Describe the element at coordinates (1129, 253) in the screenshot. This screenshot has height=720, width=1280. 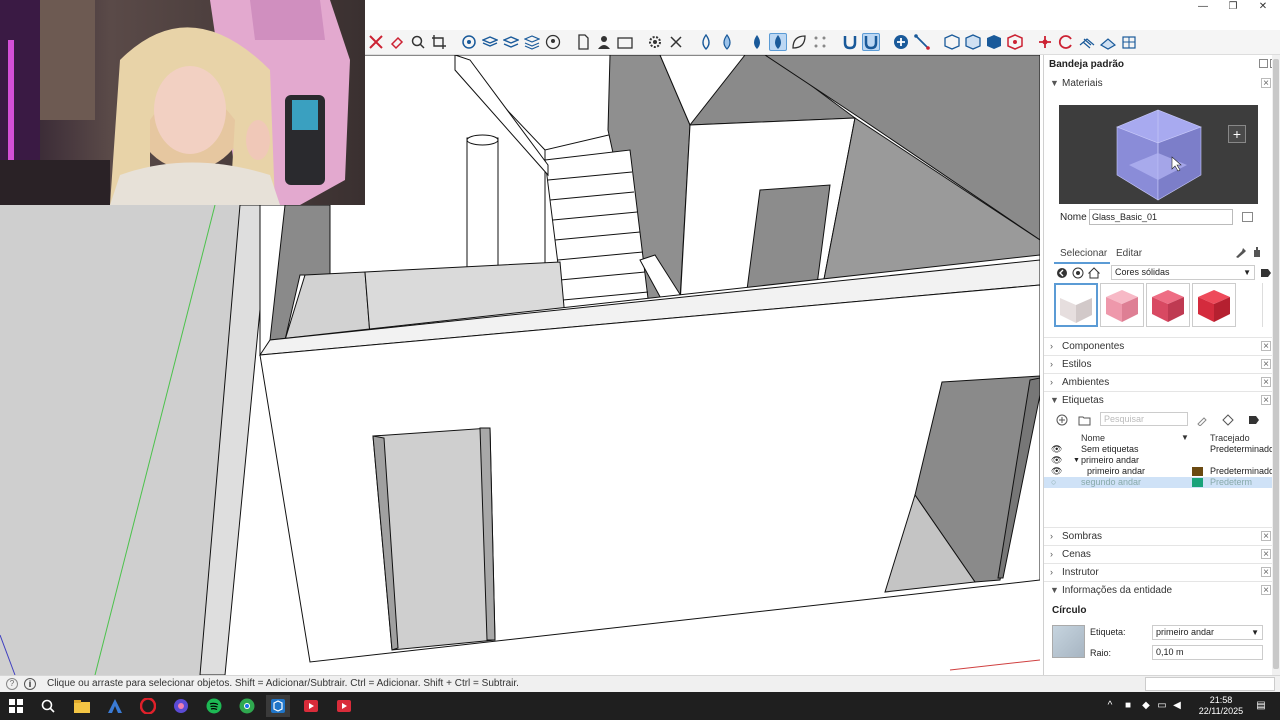
I see `tab-editar: Editar` at that location.